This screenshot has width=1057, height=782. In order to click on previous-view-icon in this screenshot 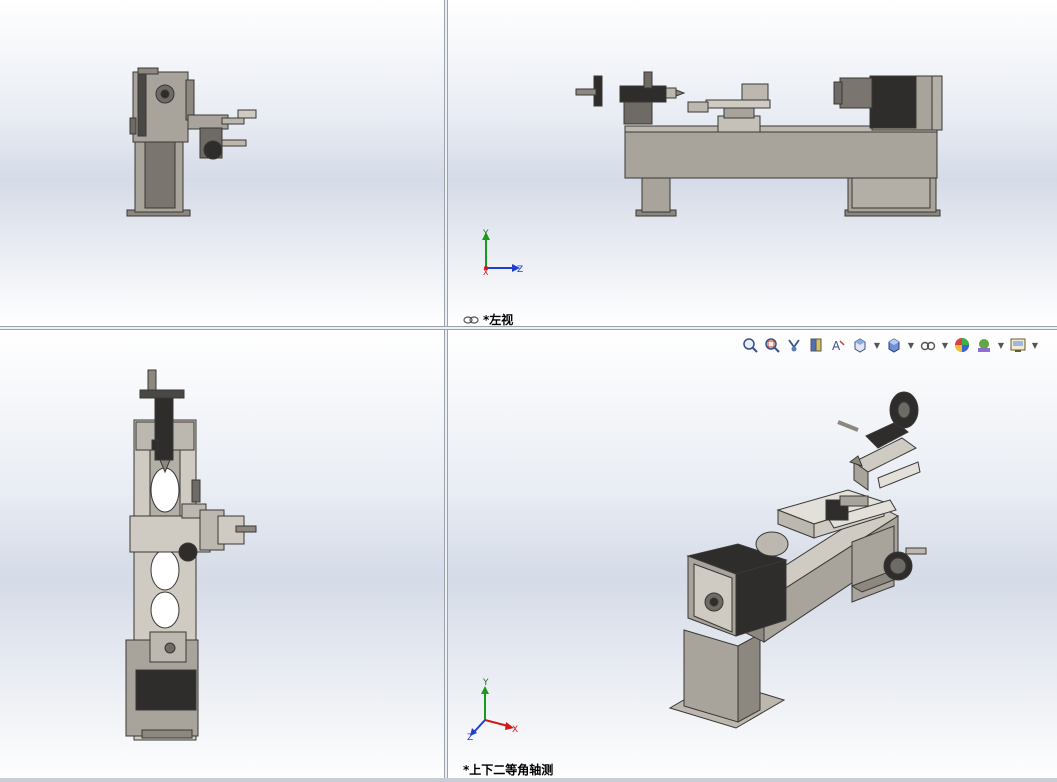, I will do `click(794, 345)`.